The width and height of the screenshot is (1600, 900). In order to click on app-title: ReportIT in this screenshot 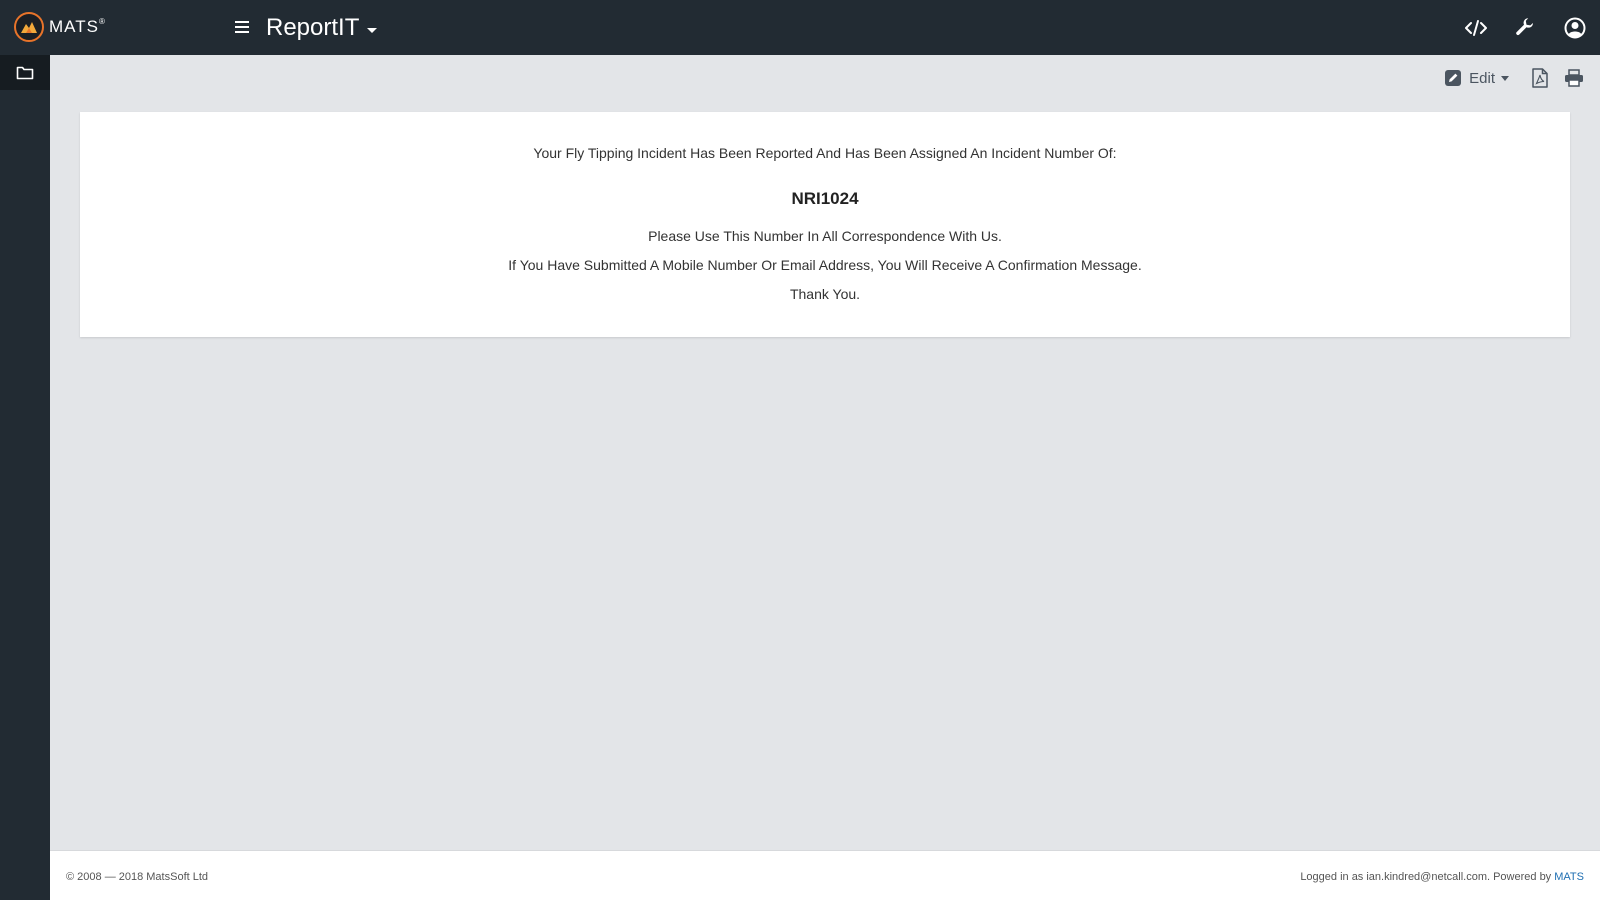, I will do `click(313, 27)`.